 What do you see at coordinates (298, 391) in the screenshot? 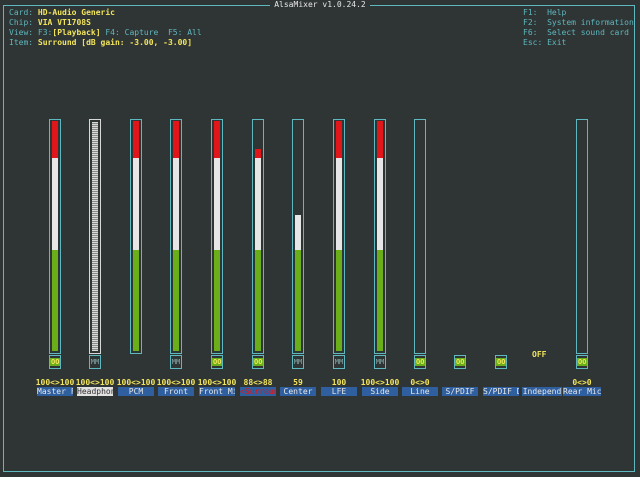
I see `channel-label-center: Center` at bounding box center [298, 391].